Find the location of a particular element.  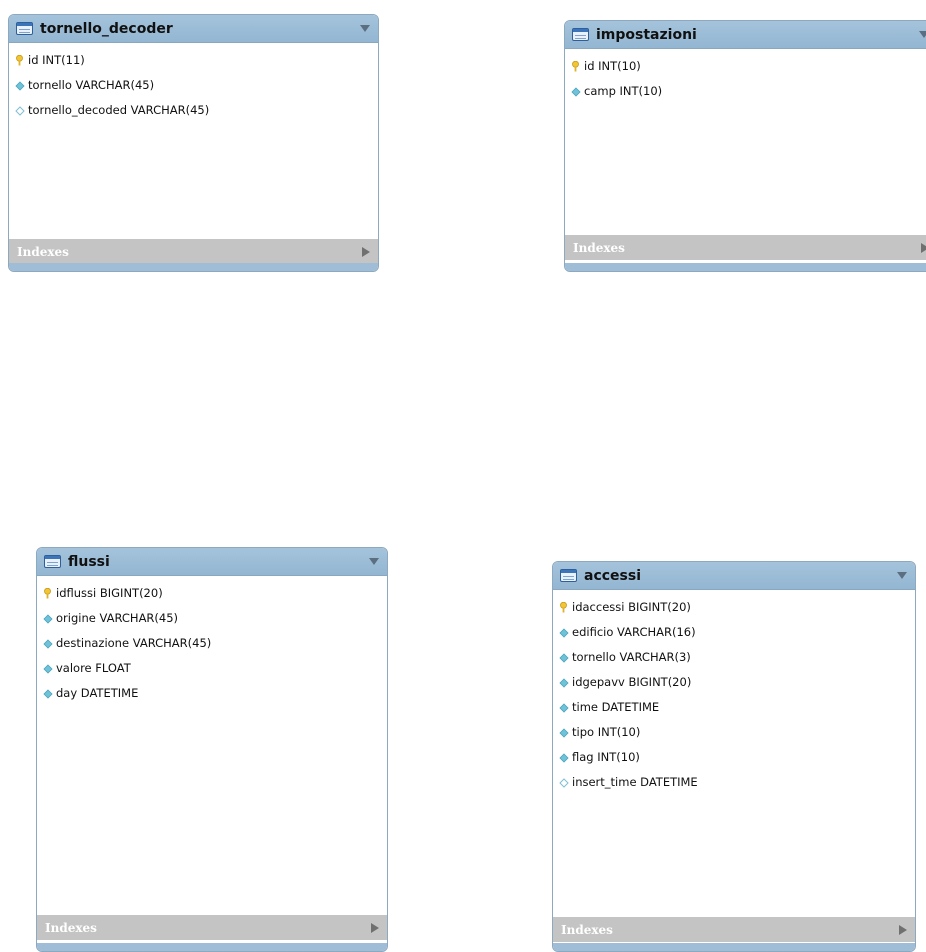

column-row: flag INT(10) is located at coordinates (734, 756).